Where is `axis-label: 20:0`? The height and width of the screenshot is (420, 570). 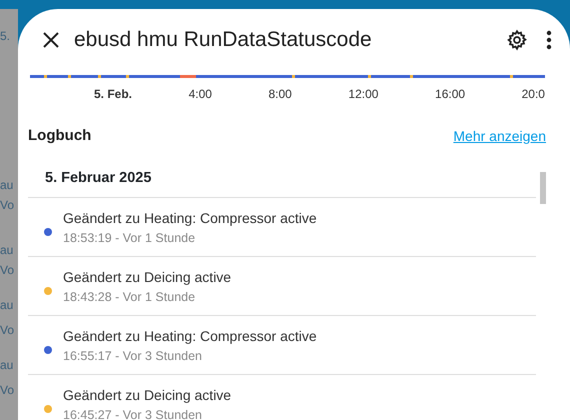
axis-label: 20:0 is located at coordinates (533, 94).